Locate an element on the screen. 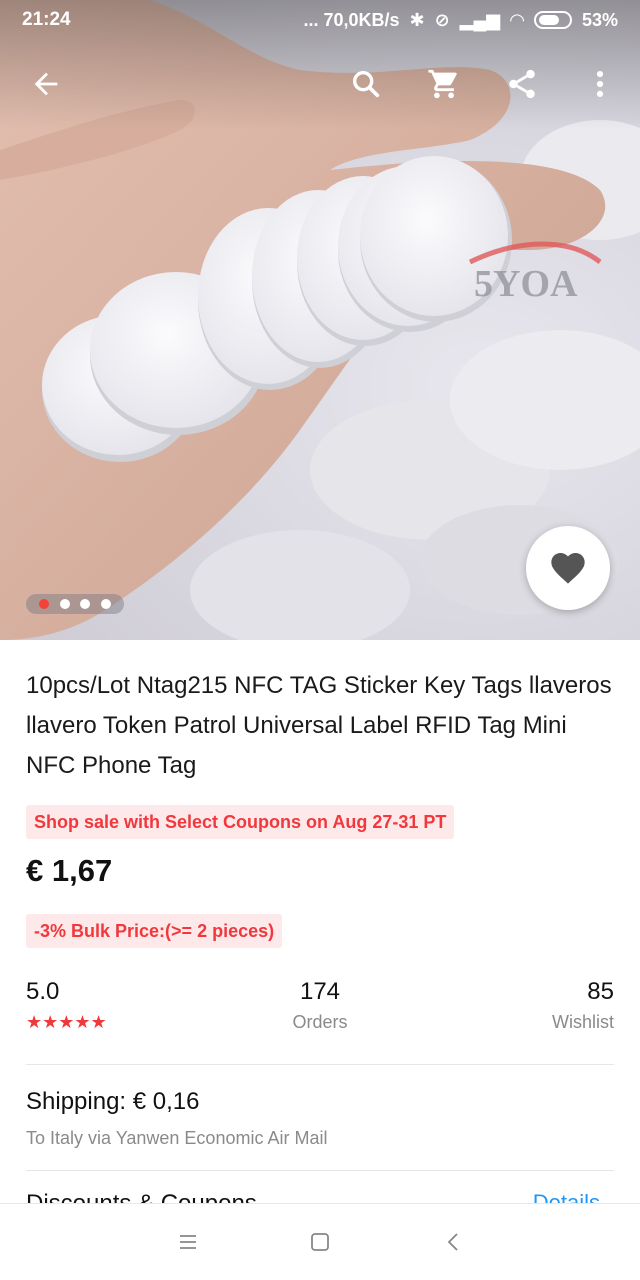  cart-button is located at coordinates (444, 84).